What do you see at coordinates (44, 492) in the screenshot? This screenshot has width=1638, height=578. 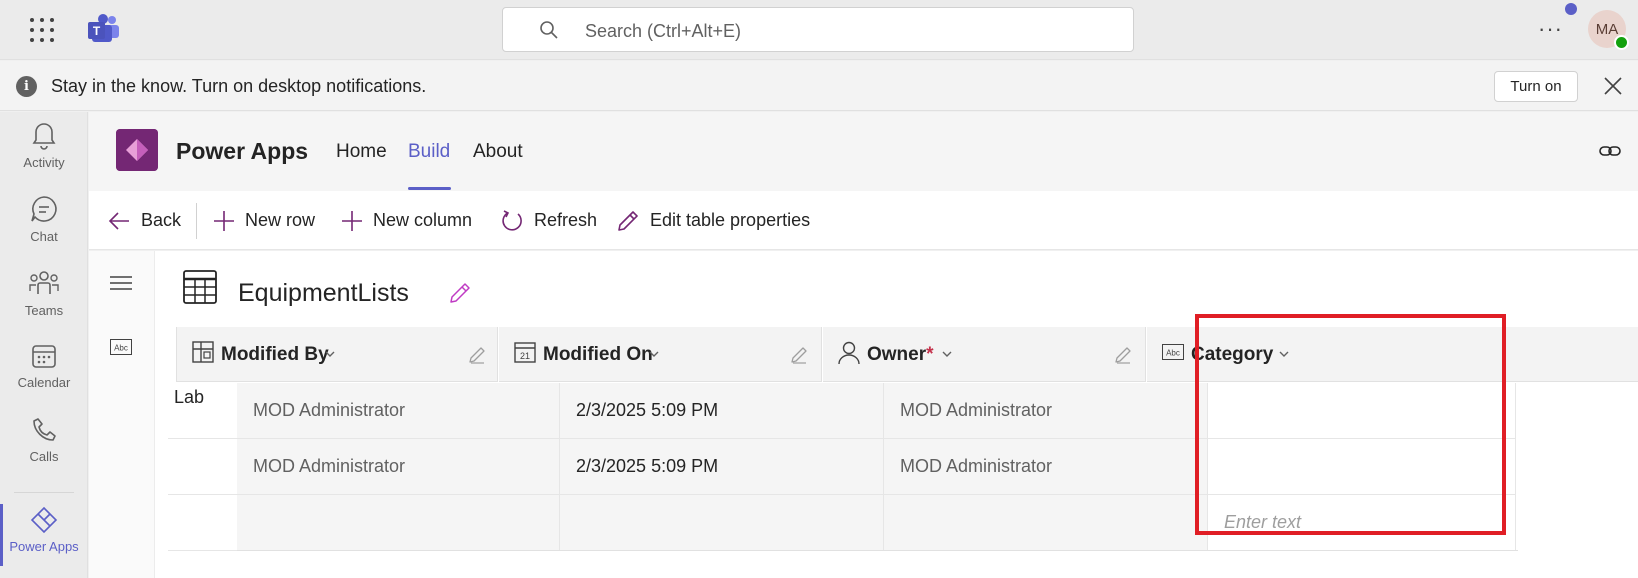 I see `rail-divider` at bounding box center [44, 492].